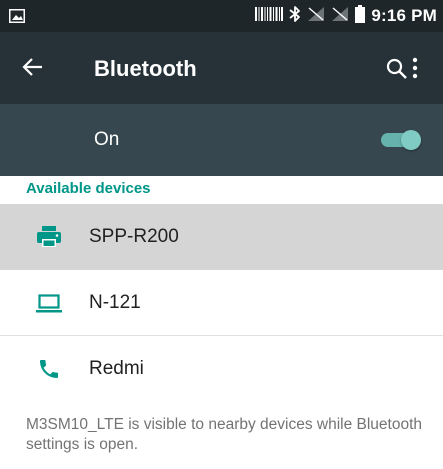  I want to click on status-time: 9:16 PM, so click(404, 15).